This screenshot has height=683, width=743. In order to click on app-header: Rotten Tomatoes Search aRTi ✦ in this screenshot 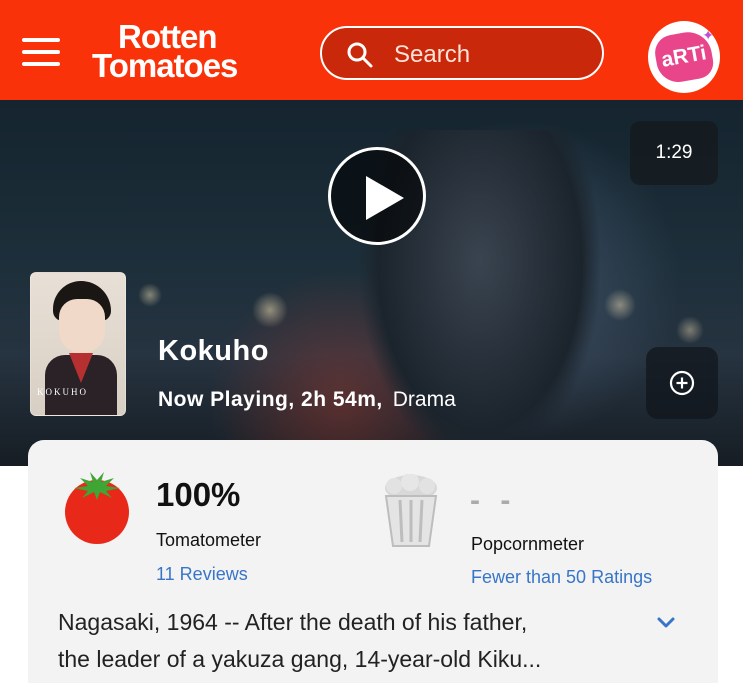, I will do `click(371, 50)`.